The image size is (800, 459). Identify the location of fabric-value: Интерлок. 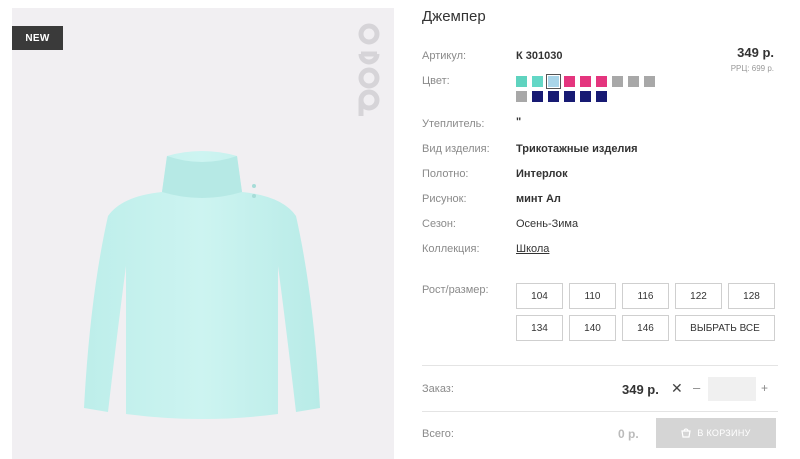
(542, 174).